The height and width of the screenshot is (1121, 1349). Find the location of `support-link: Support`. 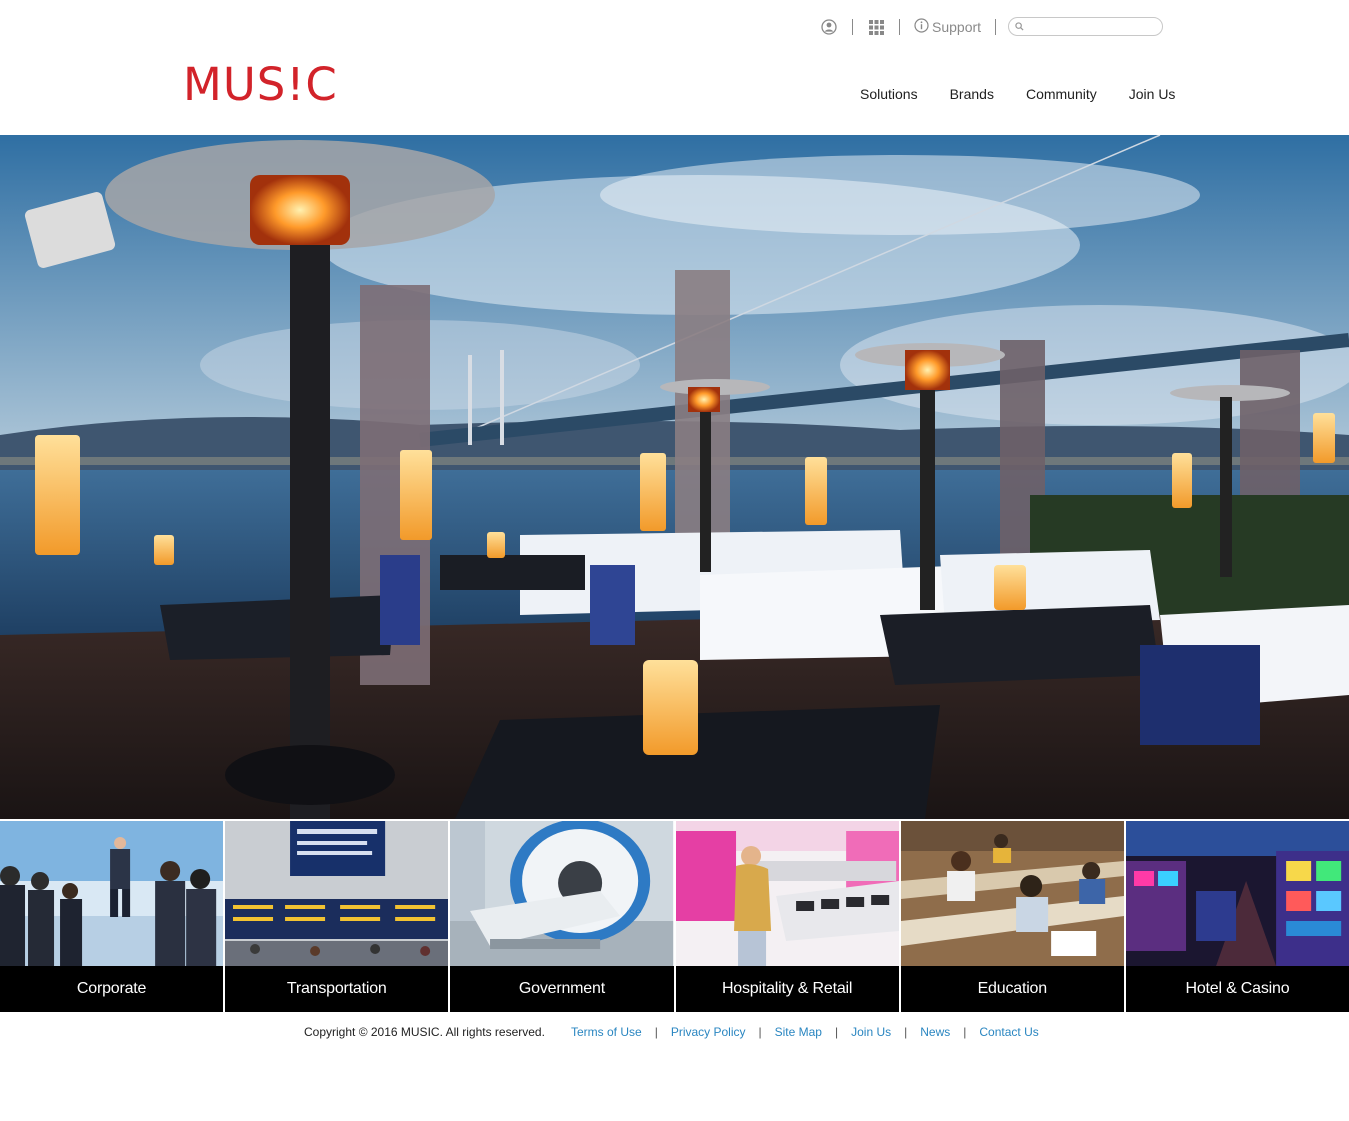

support-link: Support is located at coordinates (947, 27).